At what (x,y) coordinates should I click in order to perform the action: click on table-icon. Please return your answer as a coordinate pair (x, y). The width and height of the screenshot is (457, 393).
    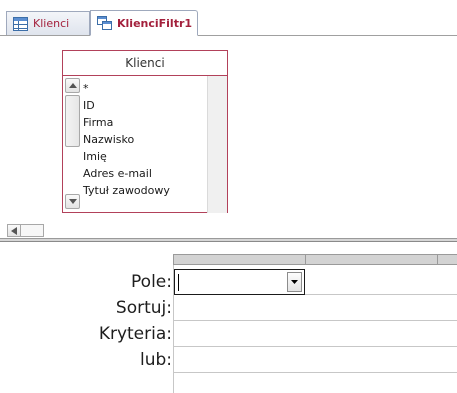
    Looking at the image, I should click on (20, 23).